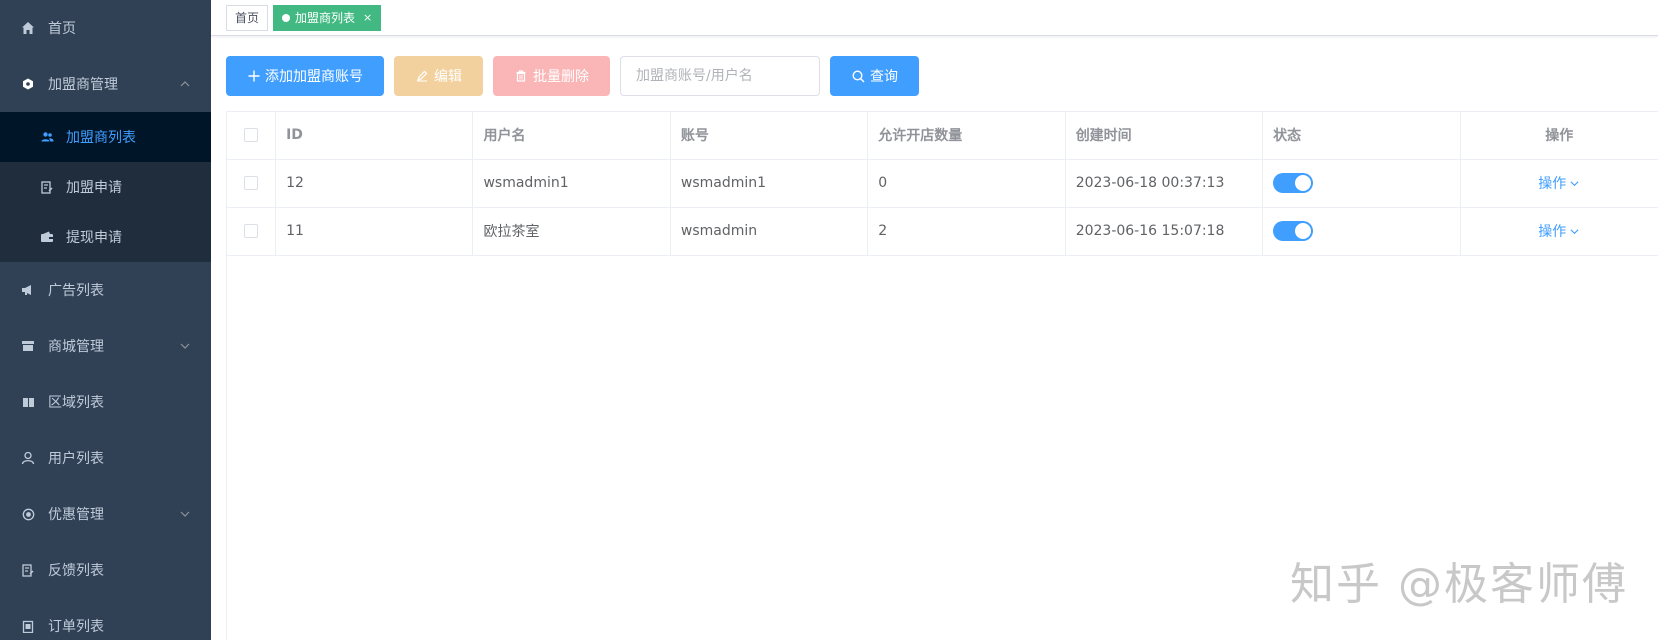 The width and height of the screenshot is (1658, 640). What do you see at coordinates (76, 459) in the screenshot?
I see `sidebar-item-label: 用户列表` at bounding box center [76, 459].